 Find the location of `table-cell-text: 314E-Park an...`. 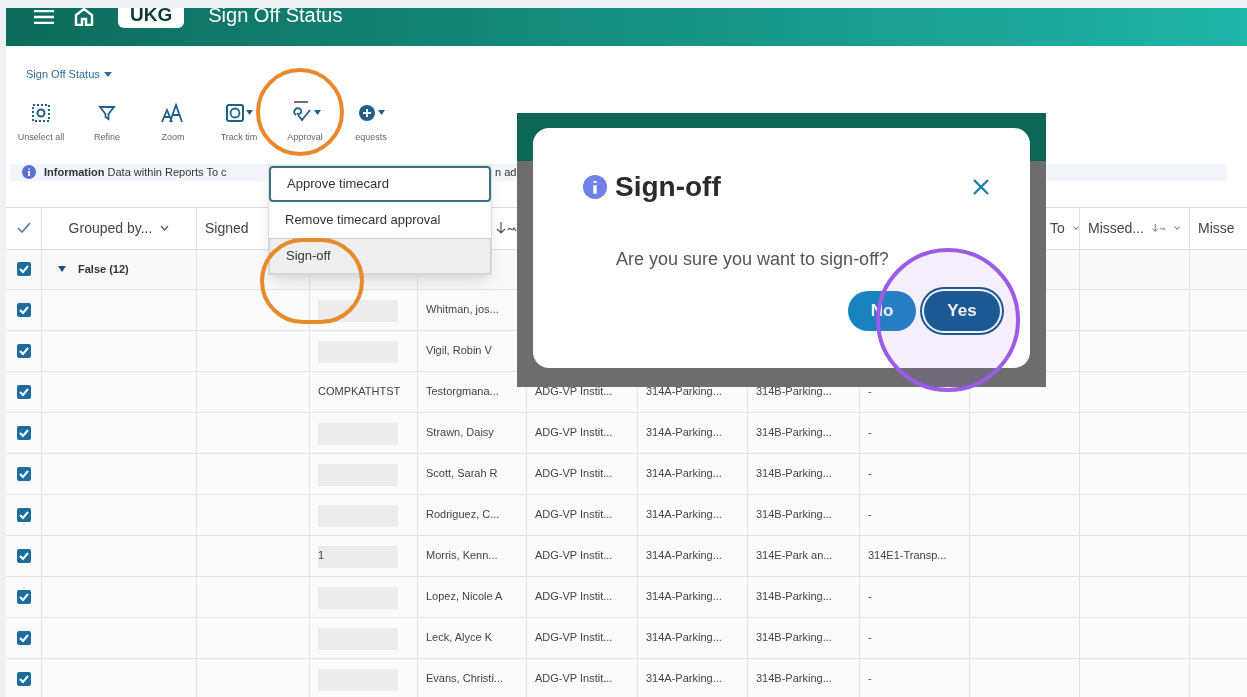

table-cell-text: 314E-Park an... is located at coordinates (794, 556).